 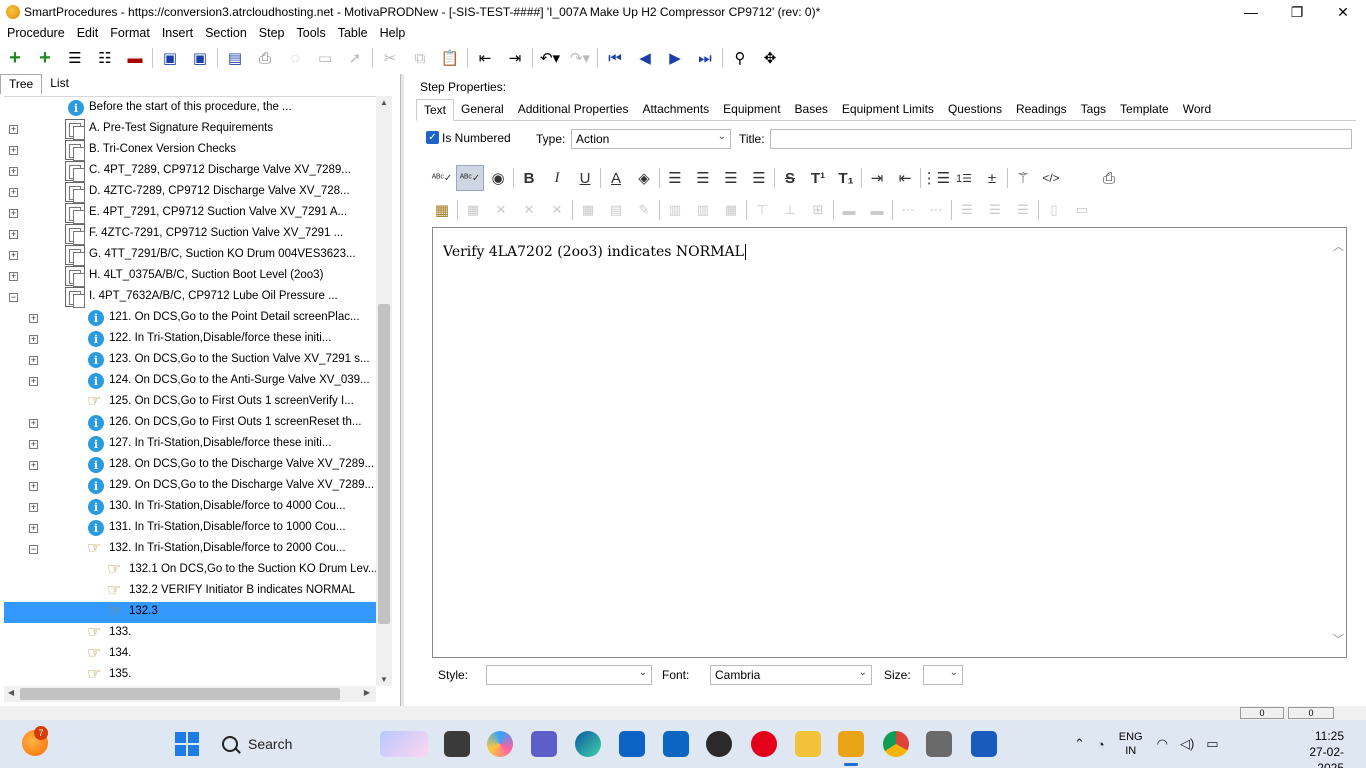 What do you see at coordinates (1079, 744) in the screenshot?
I see `chevron-up-icon: ⌃` at bounding box center [1079, 744].